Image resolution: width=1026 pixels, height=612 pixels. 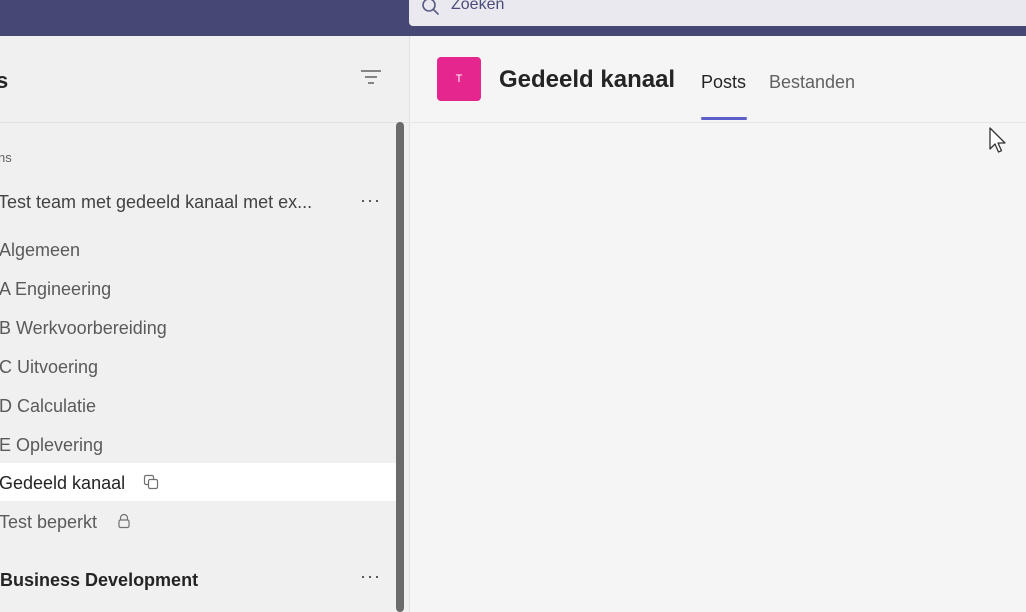 What do you see at coordinates (430, 7) in the screenshot?
I see `search-icon` at bounding box center [430, 7].